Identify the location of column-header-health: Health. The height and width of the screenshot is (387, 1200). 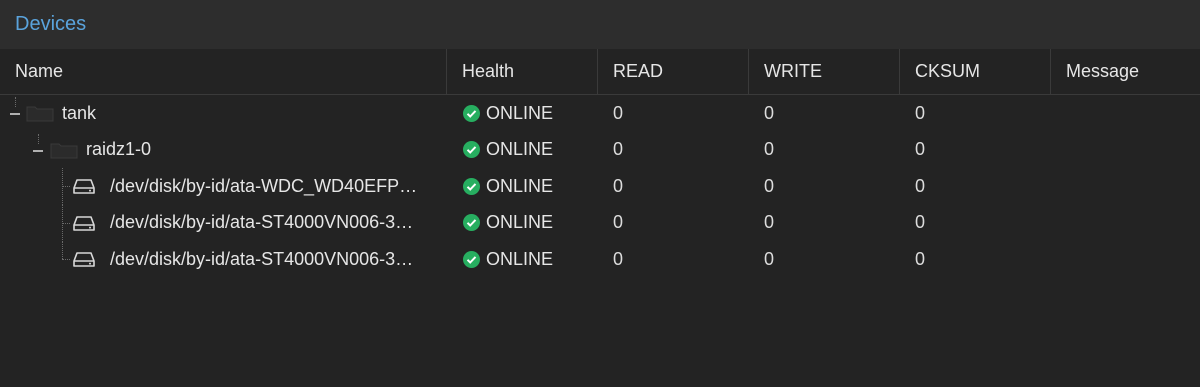
(522, 71).